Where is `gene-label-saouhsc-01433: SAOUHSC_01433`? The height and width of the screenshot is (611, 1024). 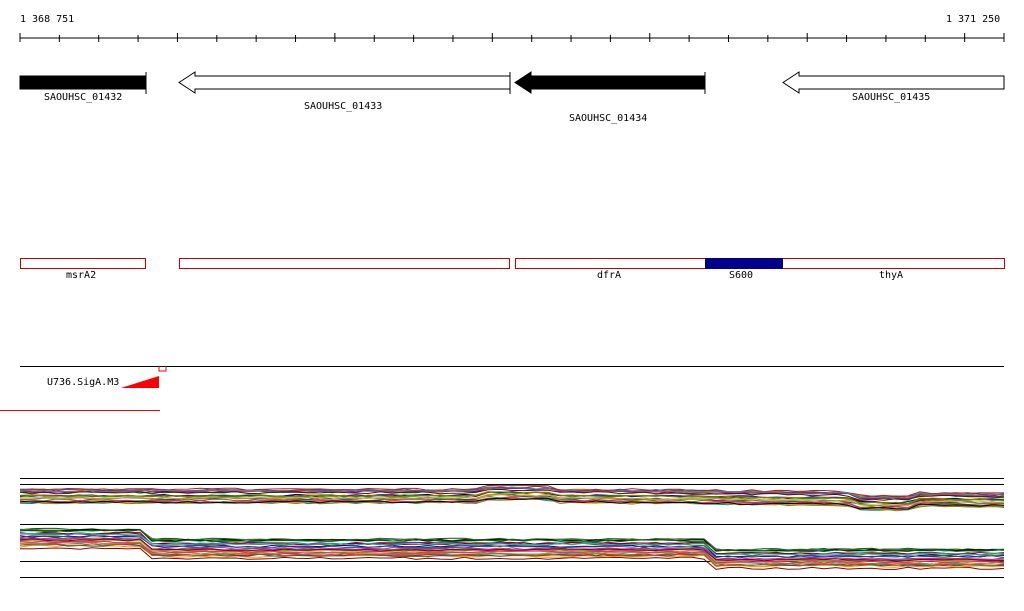
gene-label-saouhsc-01433: SAOUHSC_01433 is located at coordinates (343, 106).